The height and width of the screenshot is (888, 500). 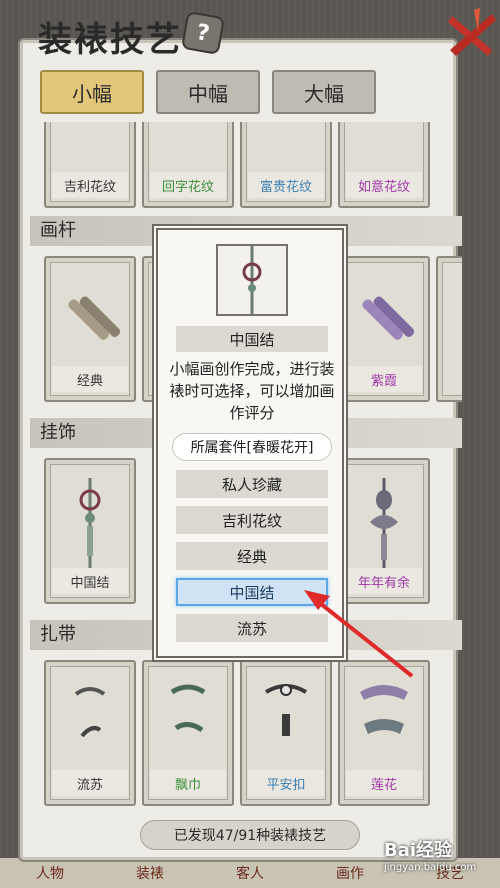 What do you see at coordinates (90, 712) in the screenshot?
I see `tassel-icon` at bounding box center [90, 712].